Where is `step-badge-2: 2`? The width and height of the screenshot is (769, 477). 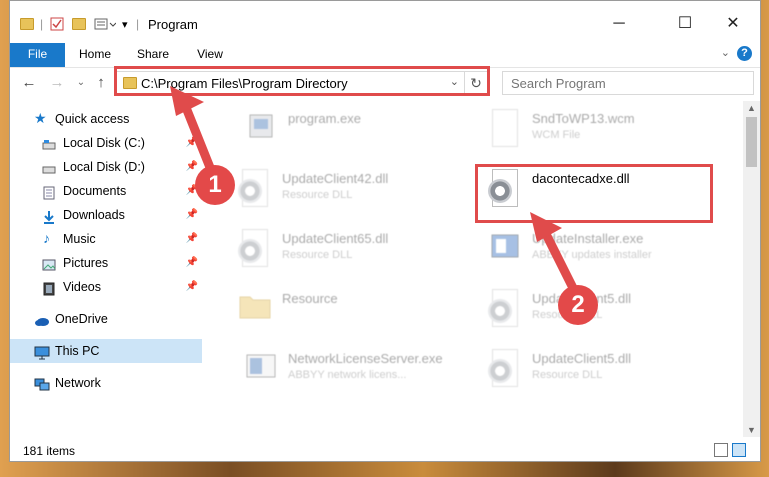
step-badge-2: 2 is located at coordinates (578, 305).